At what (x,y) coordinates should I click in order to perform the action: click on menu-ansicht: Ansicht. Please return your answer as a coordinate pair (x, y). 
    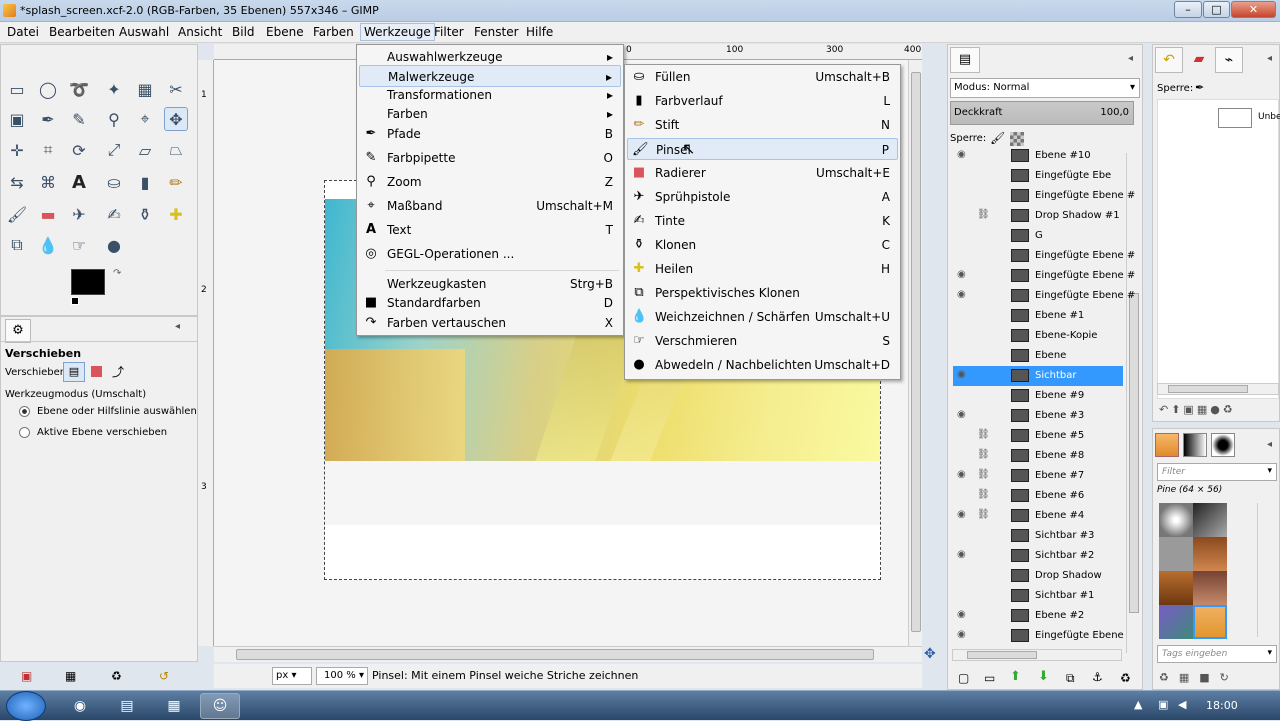
    Looking at the image, I should click on (200, 32).